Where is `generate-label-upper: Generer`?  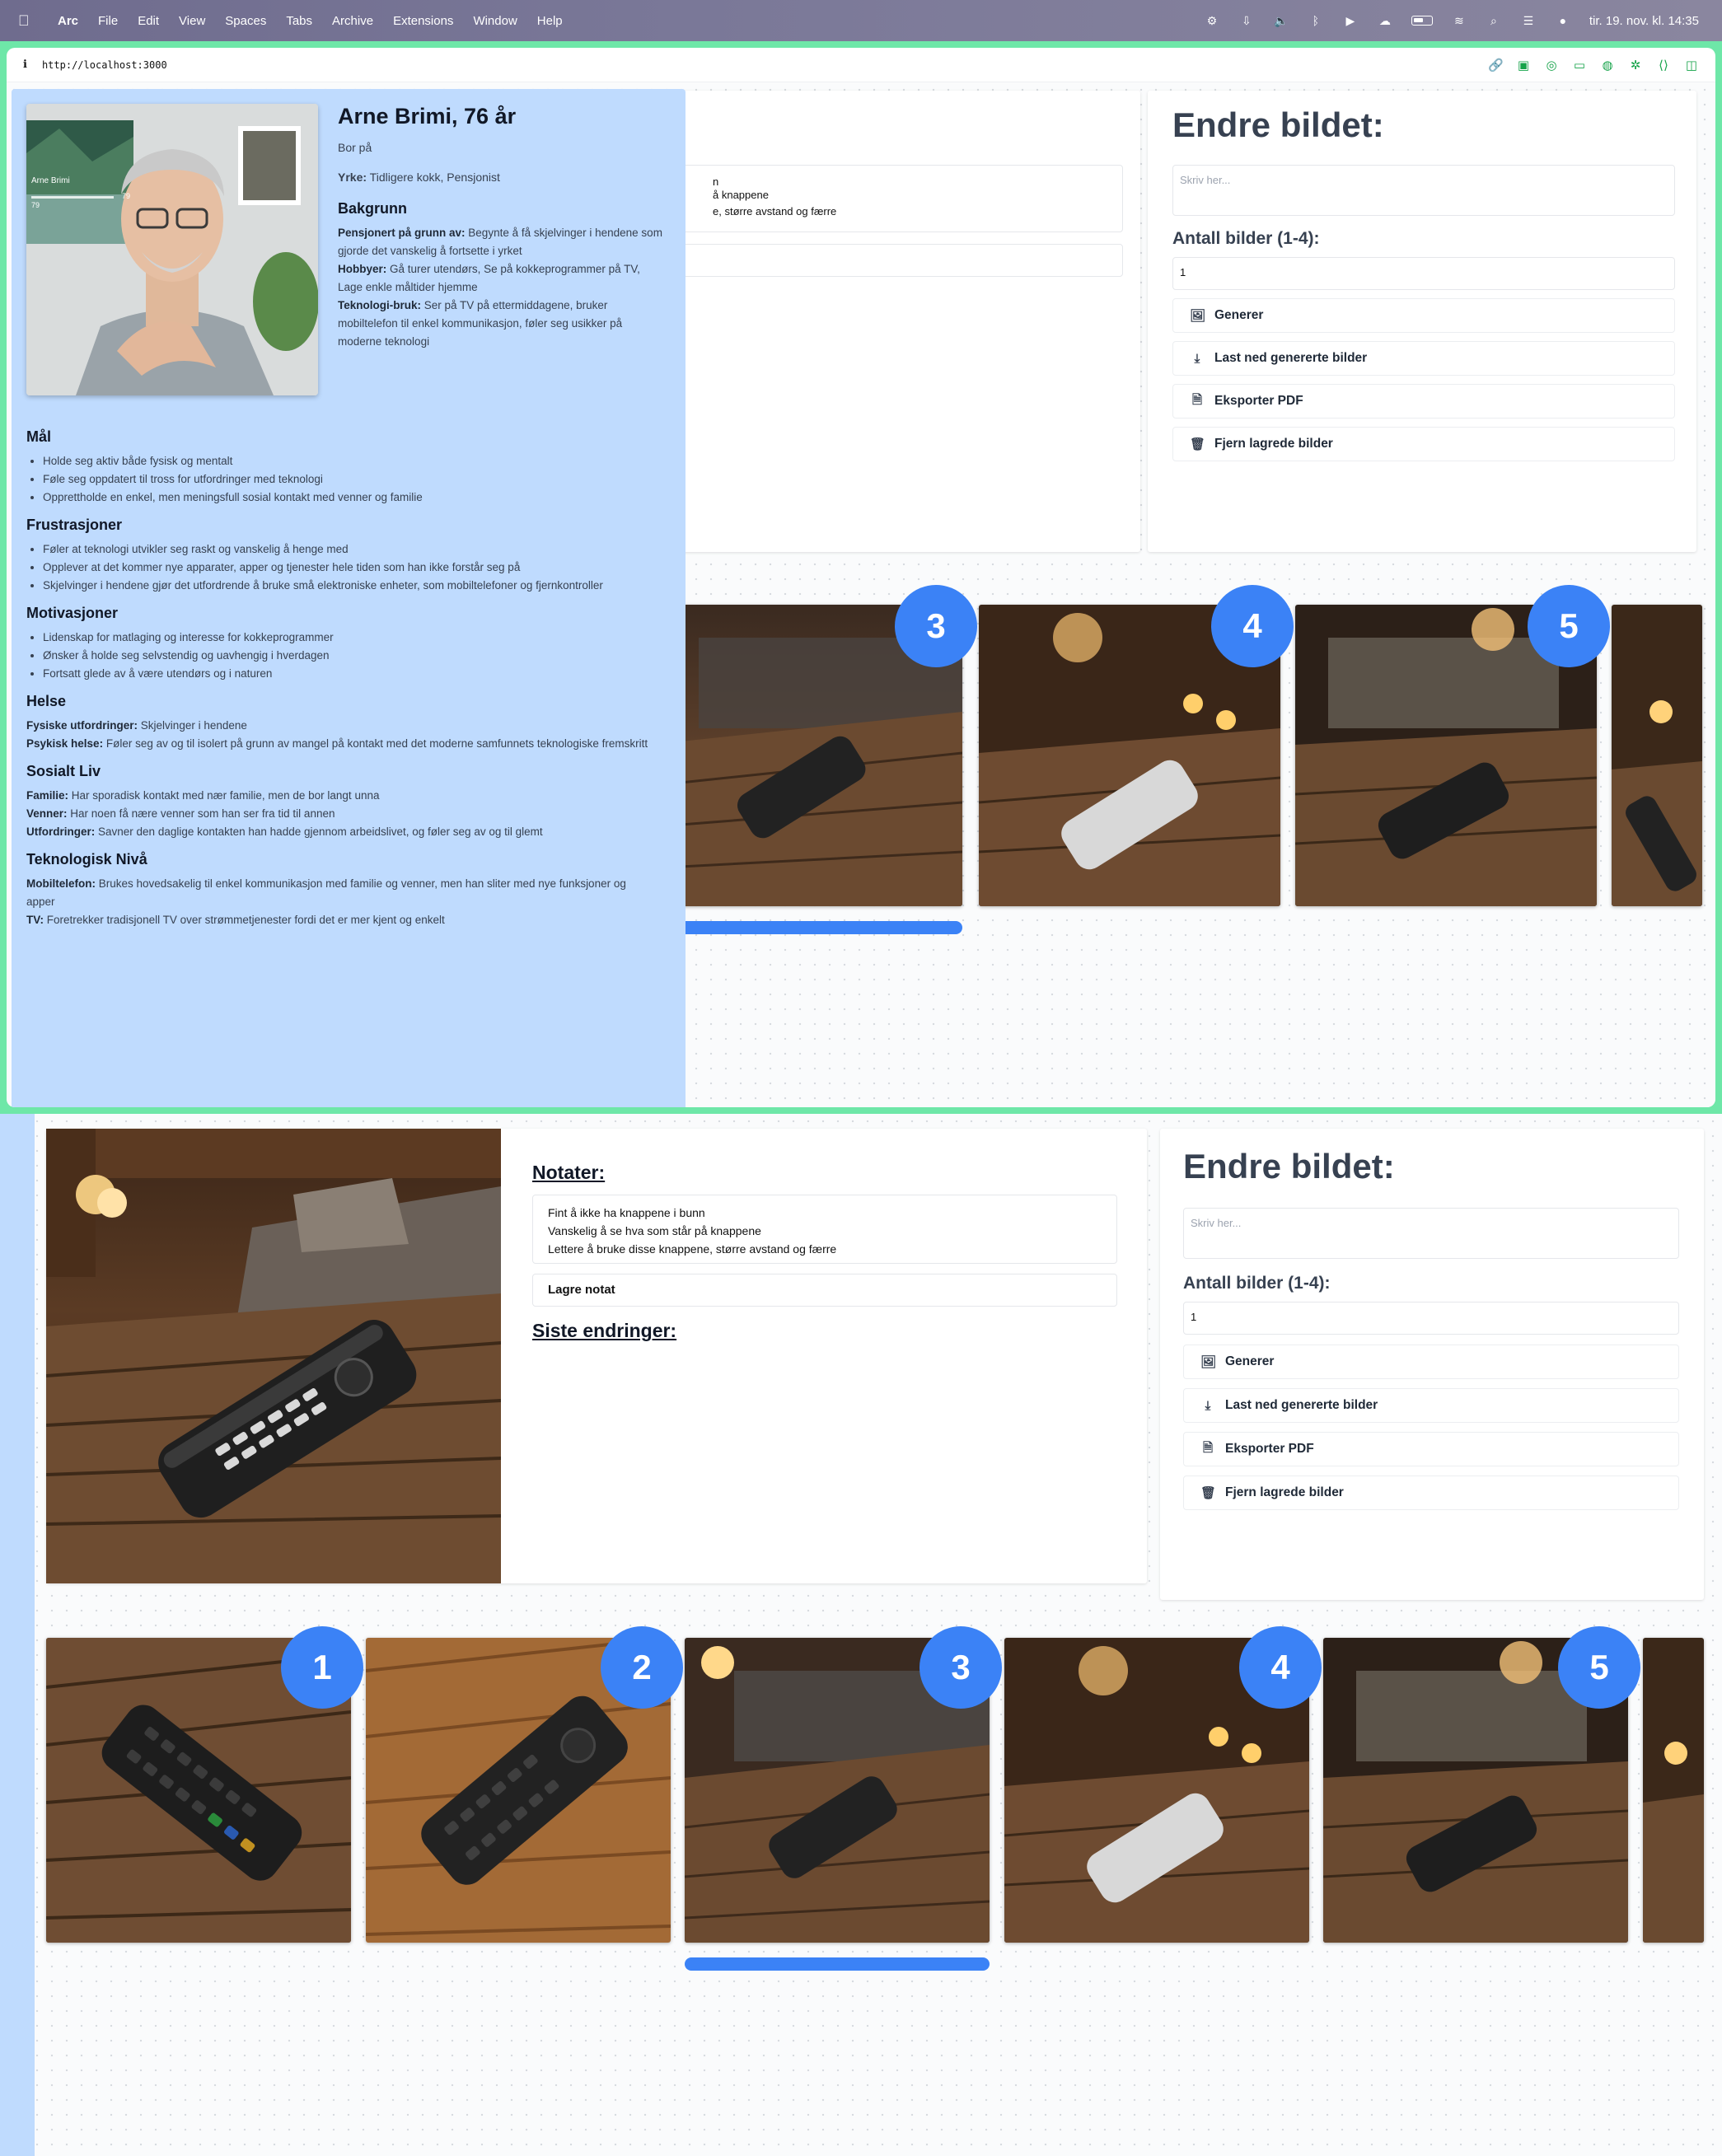
generate-label-upper: Generer is located at coordinates (1239, 315).